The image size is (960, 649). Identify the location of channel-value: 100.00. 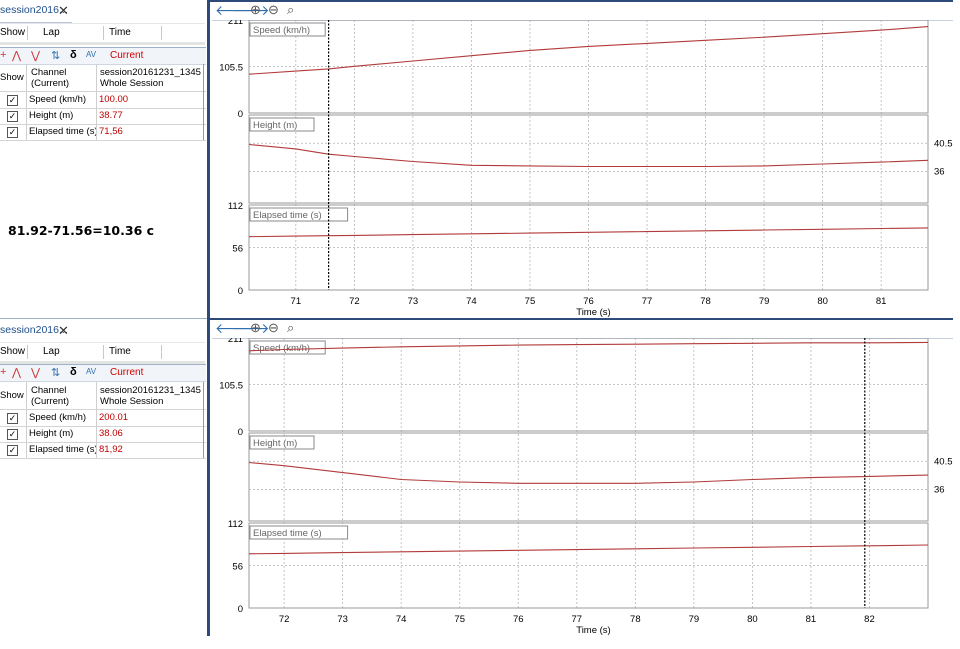
(114, 99).